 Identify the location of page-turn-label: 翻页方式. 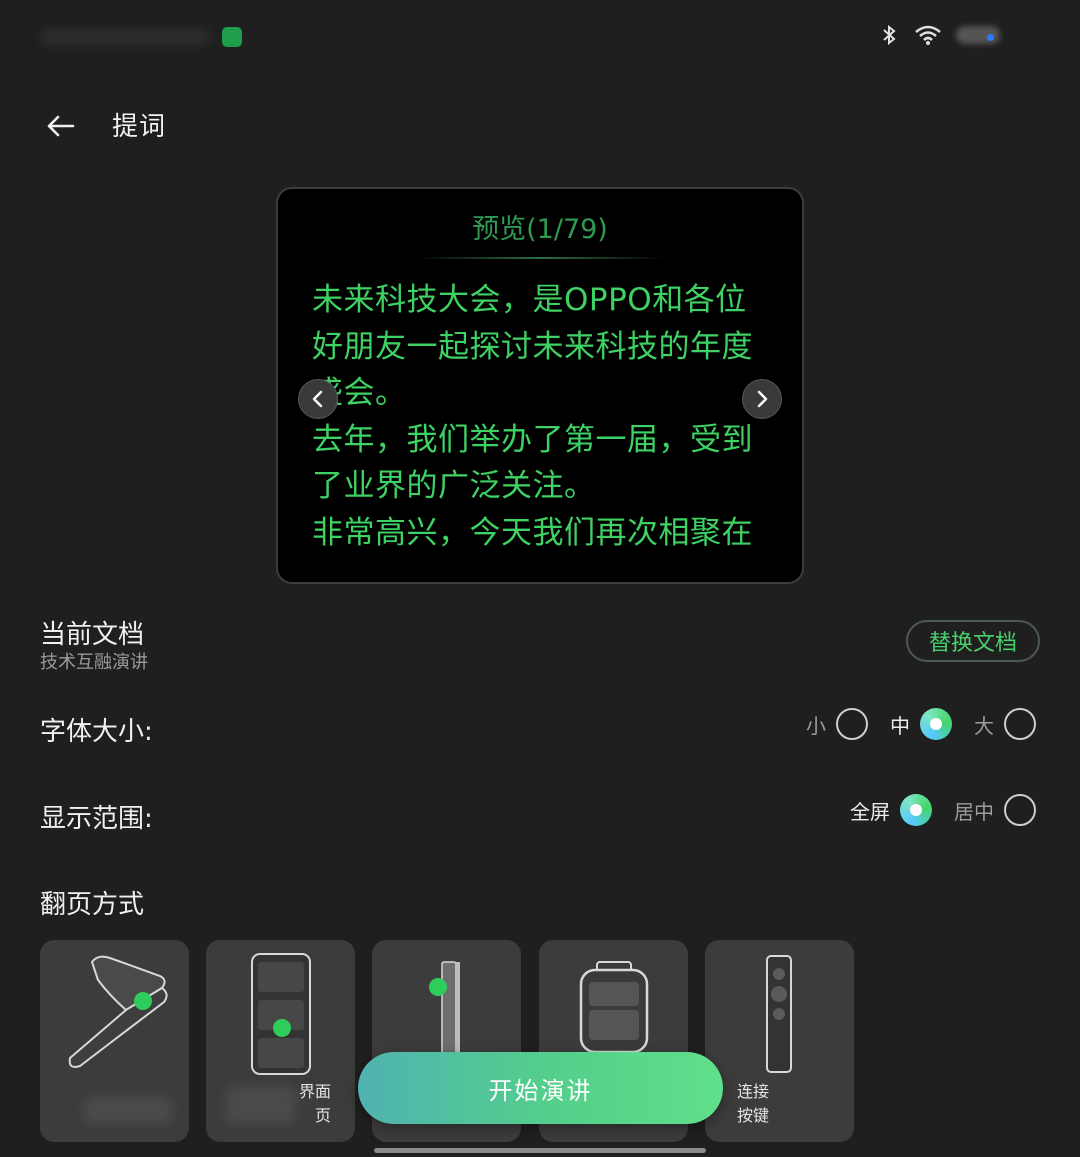
(92, 905).